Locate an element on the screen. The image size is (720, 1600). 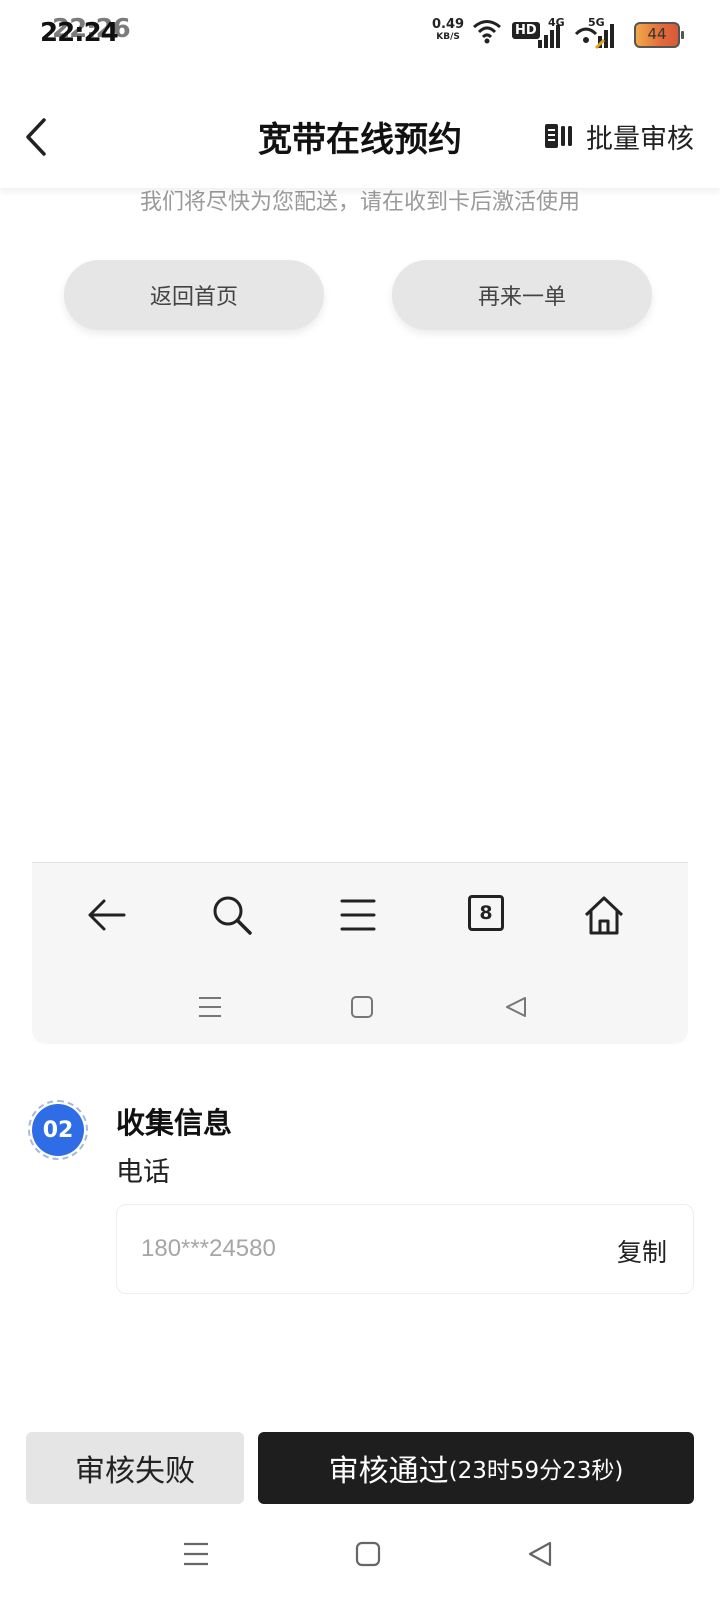
network-speed-value: 0.49 is located at coordinates (448, 24).